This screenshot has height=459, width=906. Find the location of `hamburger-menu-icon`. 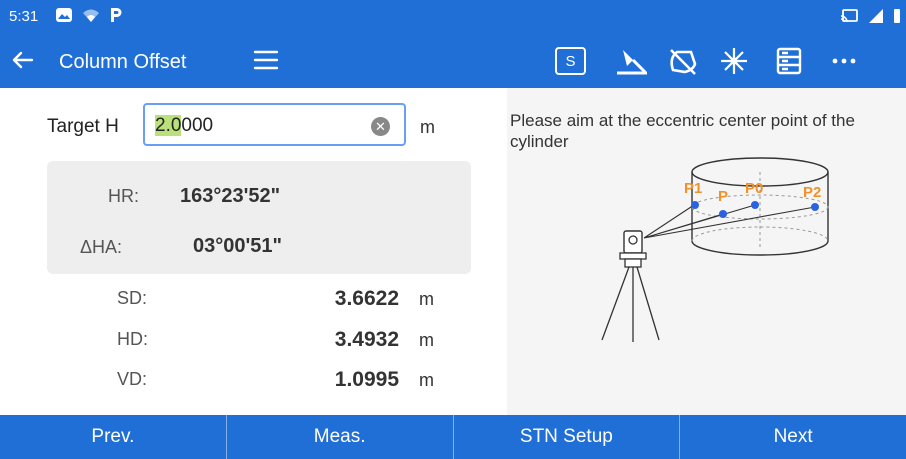

hamburger-menu-icon is located at coordinates (266, 60).